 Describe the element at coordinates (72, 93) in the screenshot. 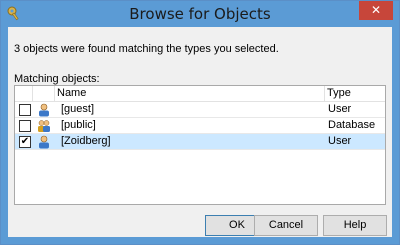

I see `name-column-label: Name` at that location.